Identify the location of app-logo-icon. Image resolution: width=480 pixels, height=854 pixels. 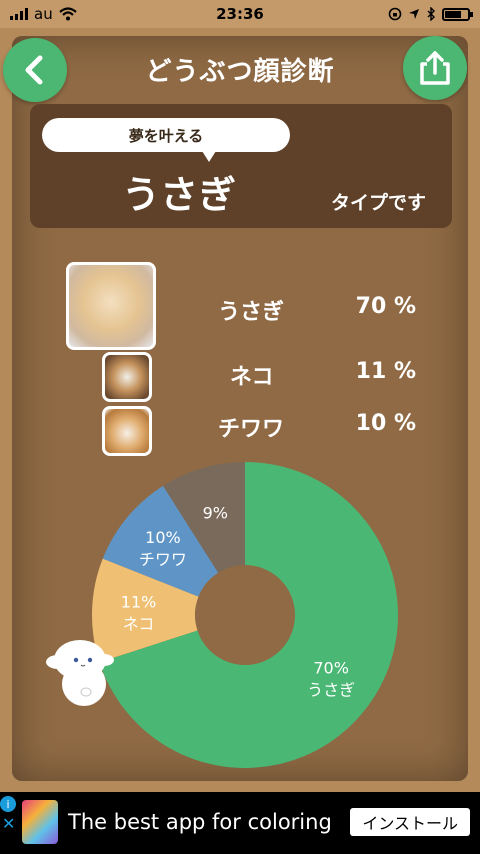
(40, 822).